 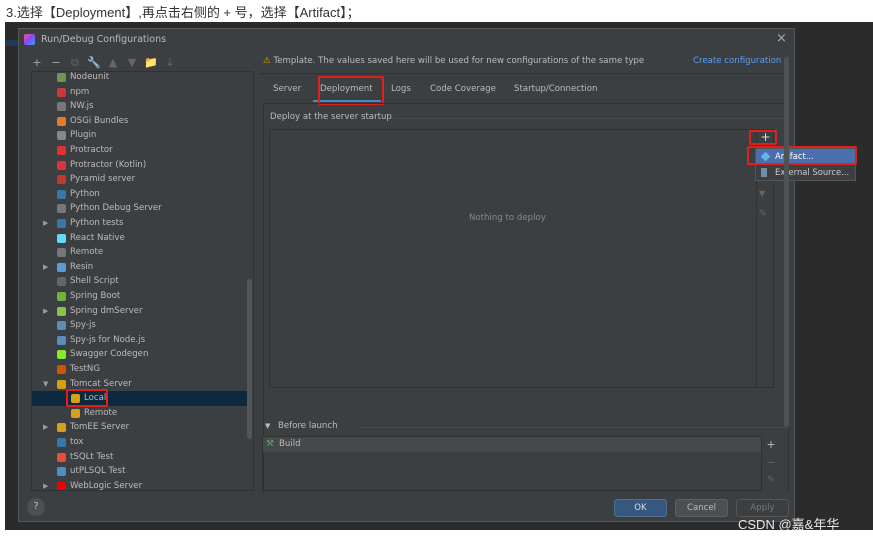 I want to click on before-launch-label: Before launch, so click(x=308, y=426).